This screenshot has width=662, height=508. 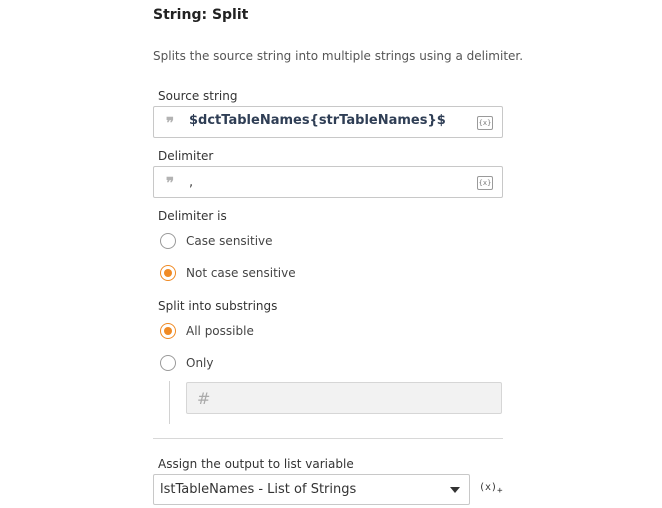 I want to click on source-string-value: $dctTableNames{strTableNames}$, so click(x=317, y=120).